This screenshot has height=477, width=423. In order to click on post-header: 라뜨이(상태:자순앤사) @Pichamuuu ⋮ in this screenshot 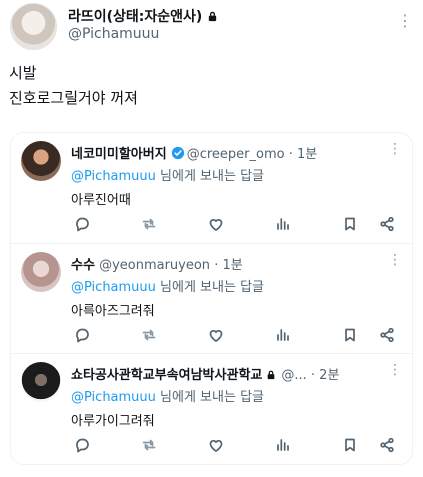, I will do `click(211, 27)`.